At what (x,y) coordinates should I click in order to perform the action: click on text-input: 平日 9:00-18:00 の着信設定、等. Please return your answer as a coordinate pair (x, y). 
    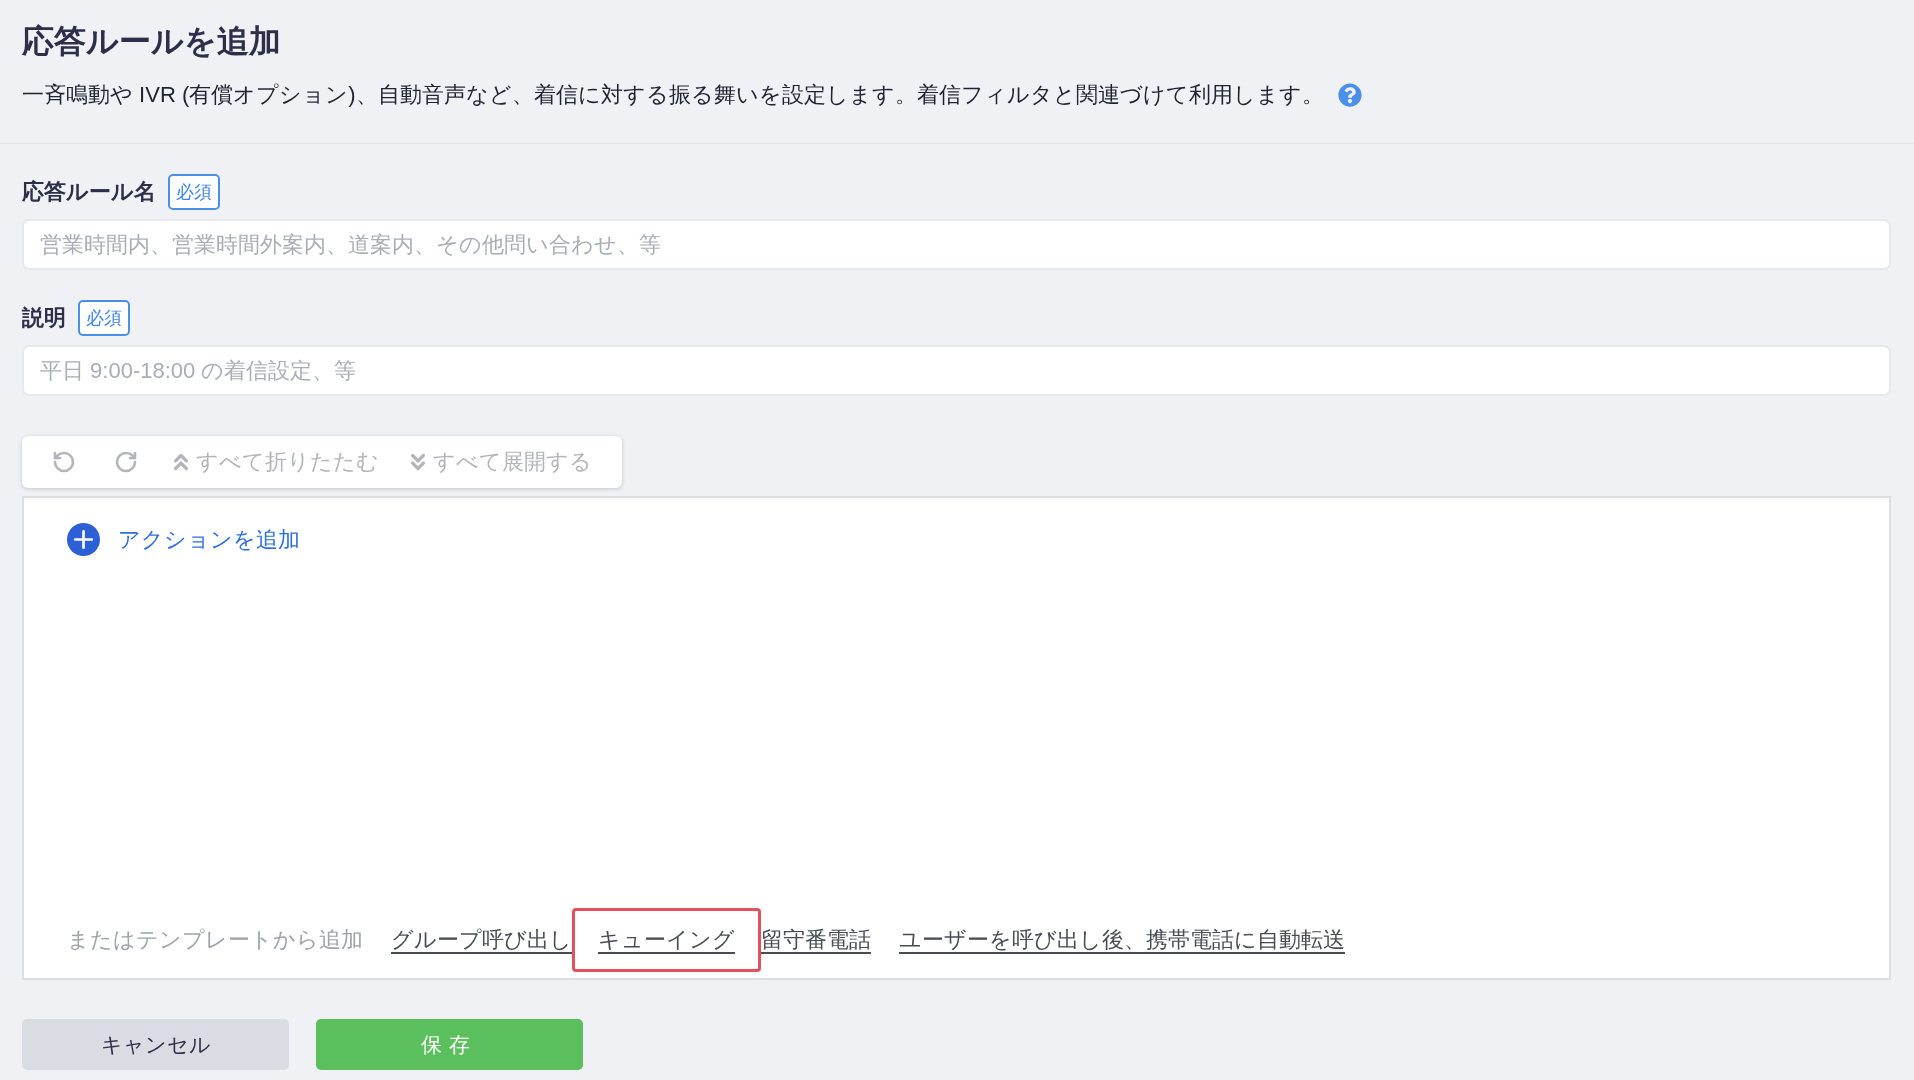
    Looking at the image, I should click on (956, 370).